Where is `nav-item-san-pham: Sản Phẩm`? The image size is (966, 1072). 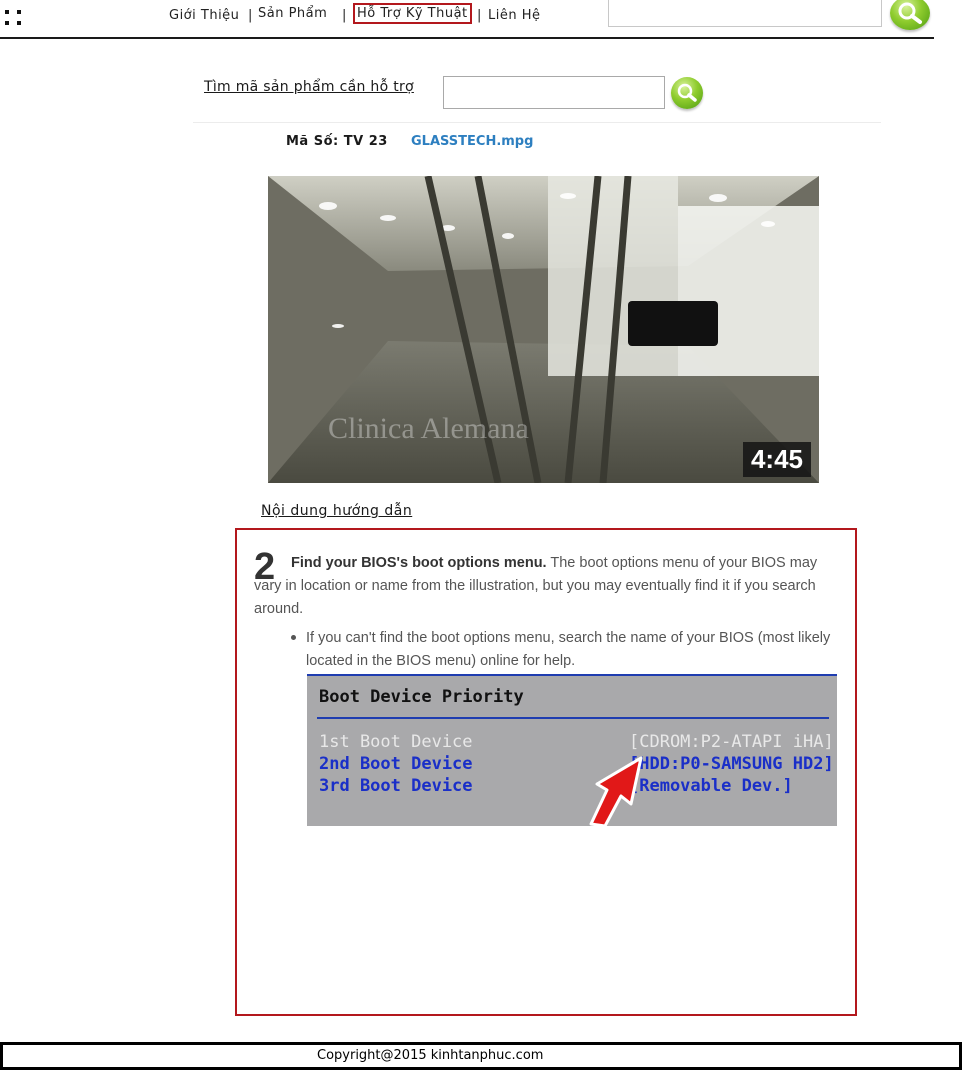 nav-item-san-pham: Sản Phẩm is located at coordinates (292, 13).